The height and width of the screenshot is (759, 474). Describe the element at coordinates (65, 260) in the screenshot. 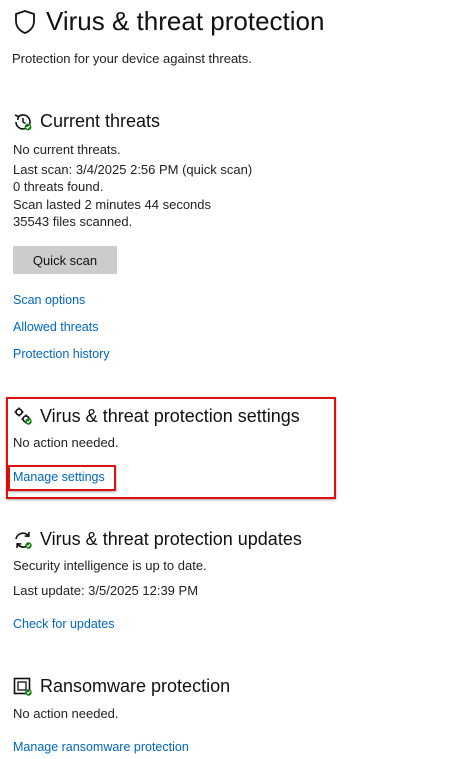

I see `quick-scan-button: Quick scan` at that location.